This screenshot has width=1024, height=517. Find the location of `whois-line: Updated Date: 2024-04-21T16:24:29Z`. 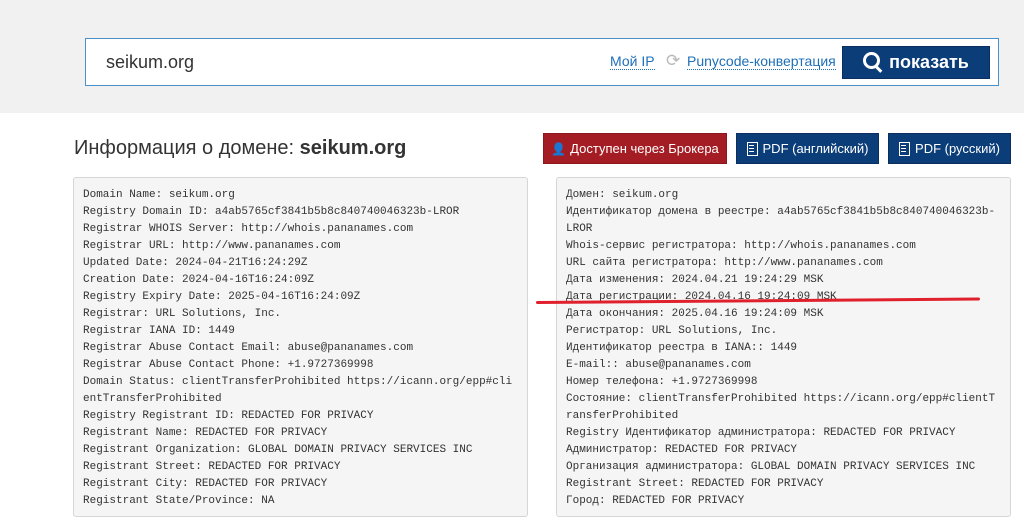

whois-line: Updated Date: 2024-04-21T16:24:29Z is located at coordinates (195, 263).